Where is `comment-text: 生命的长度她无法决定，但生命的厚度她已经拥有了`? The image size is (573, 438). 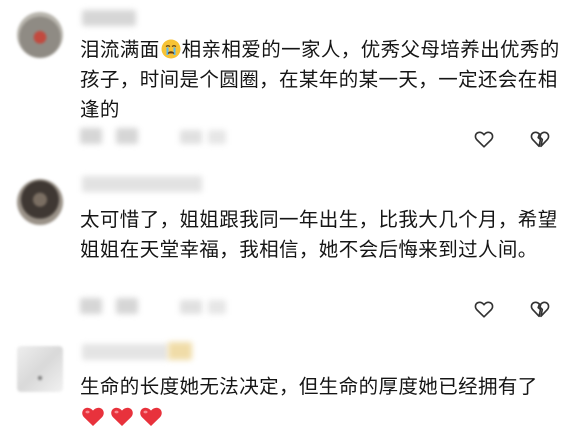 comment-text: 生命的长度她无法决定，但生命的厚度她已经拥有了 is located at coordinates (309, 386).